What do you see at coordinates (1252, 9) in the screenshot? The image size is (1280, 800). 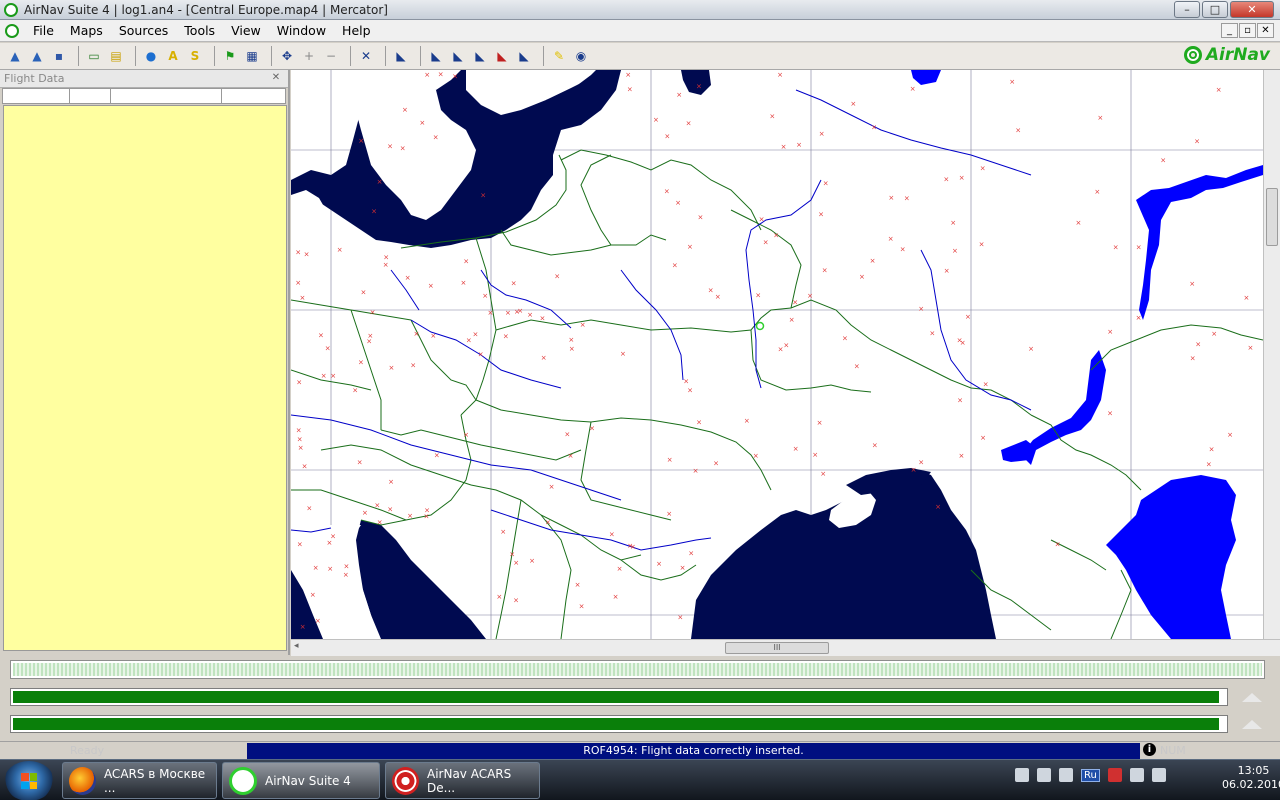 I see `close-button: ✕` at bounding box center [1252, 9].